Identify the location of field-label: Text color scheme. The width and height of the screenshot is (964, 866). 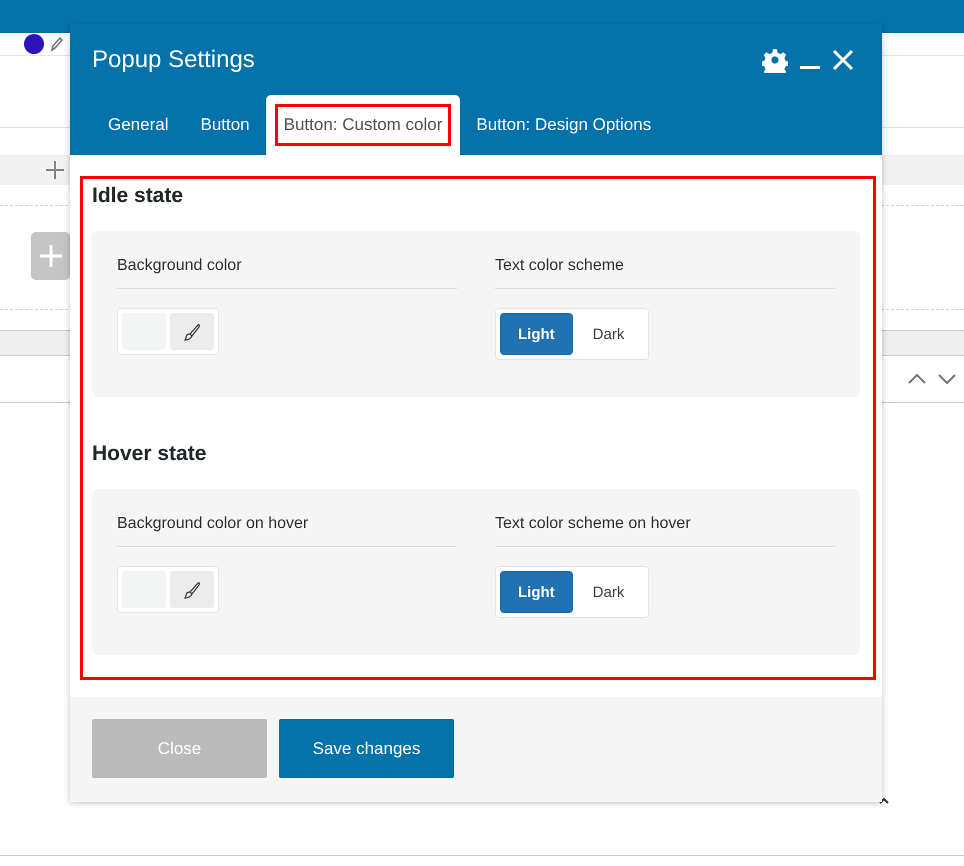
(665, 272).